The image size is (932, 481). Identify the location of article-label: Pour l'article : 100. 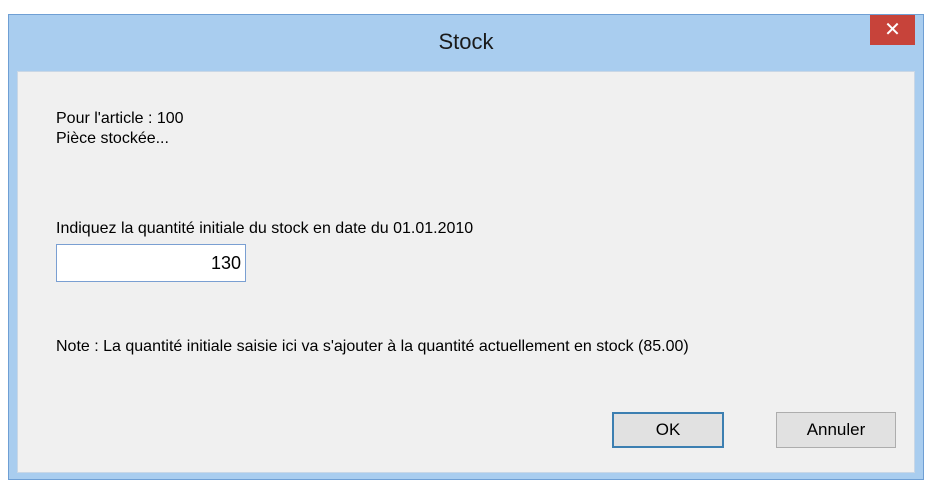
(120, 118).